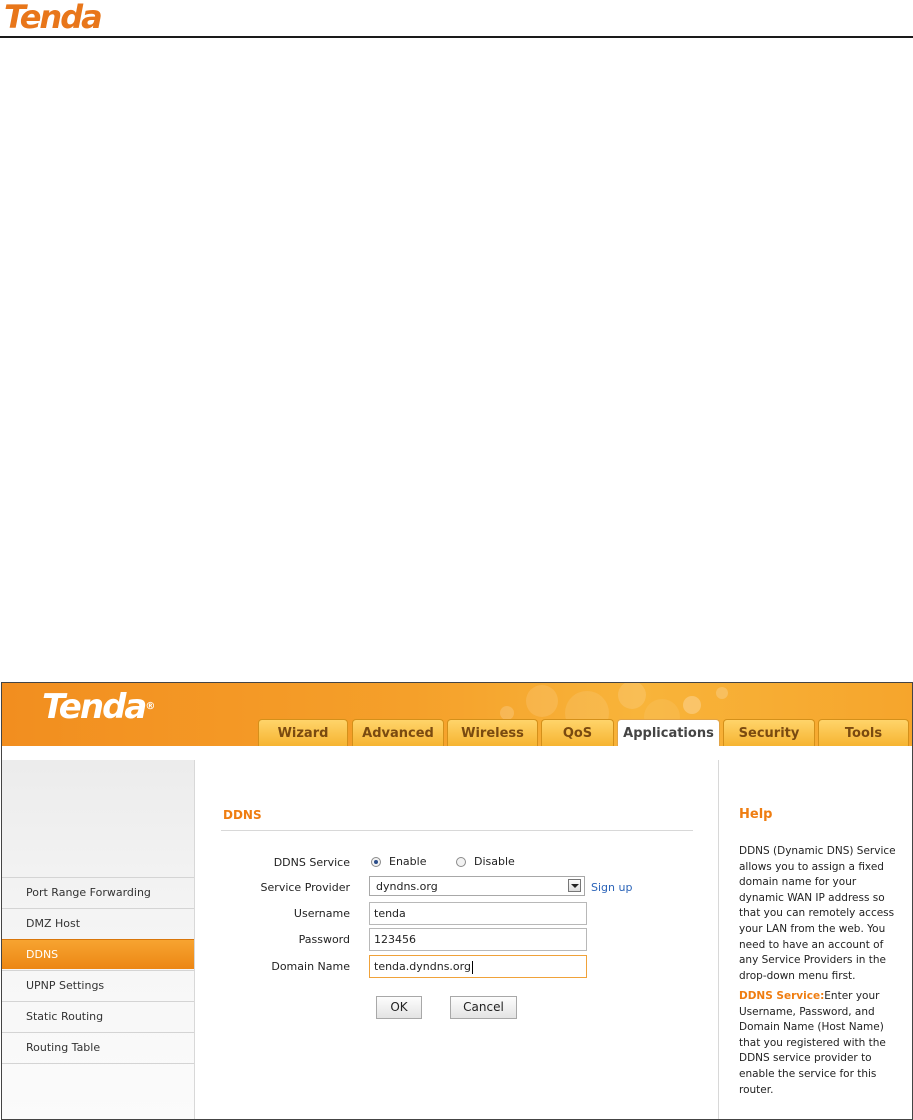 This screenshot has width=913, height=1120. I want to click on ok-button: OK, so click(399, 1007).